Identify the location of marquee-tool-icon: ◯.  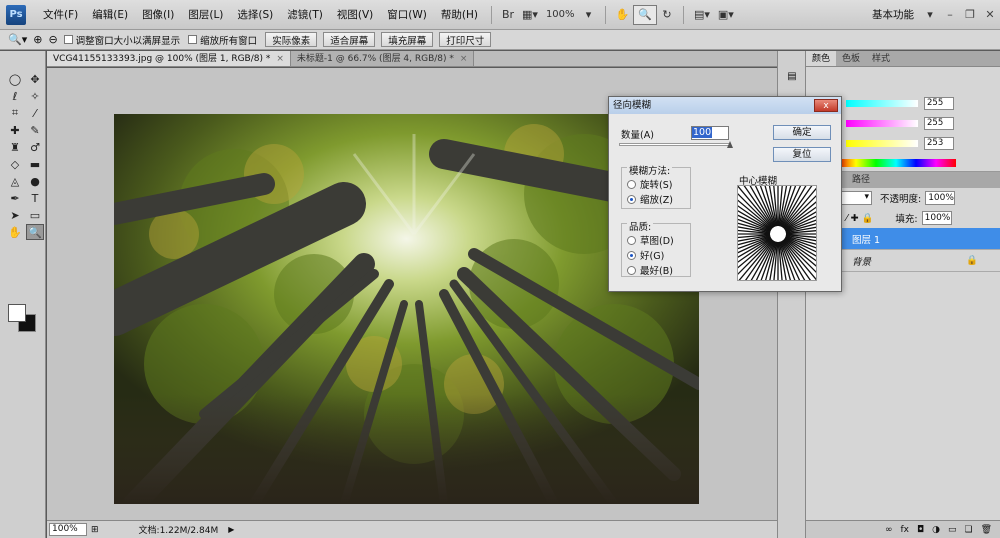
(15, 79).